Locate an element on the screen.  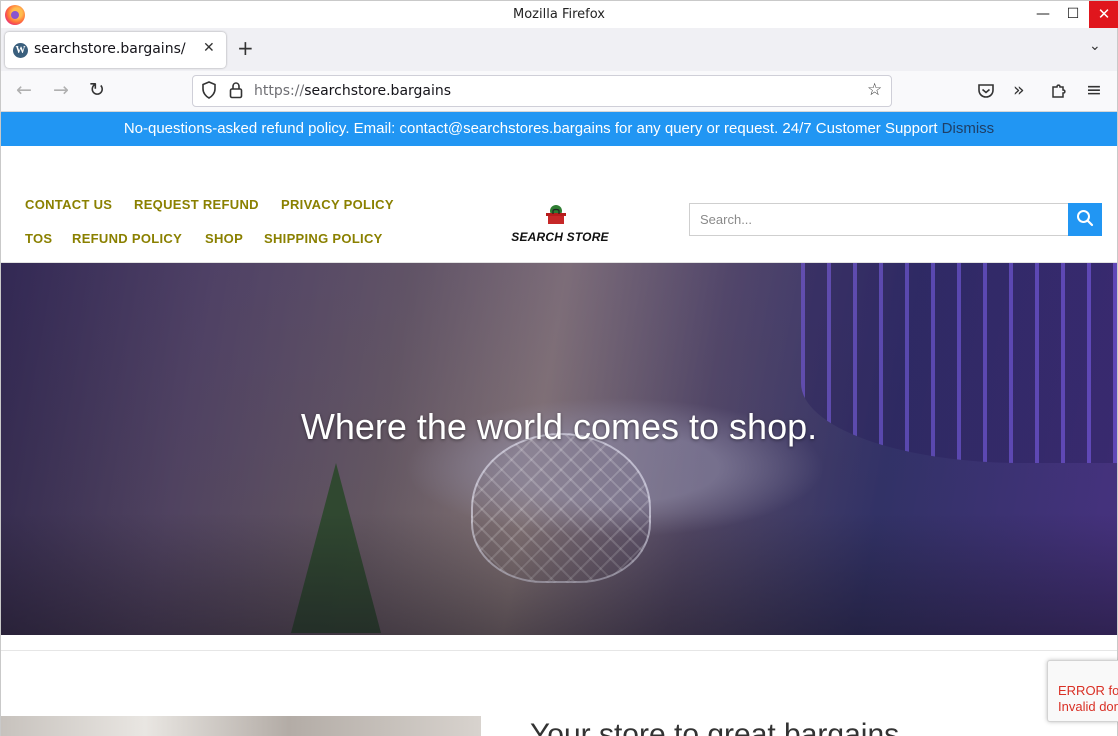
menu-shop: SHOP is located at coordinates (224, 238).